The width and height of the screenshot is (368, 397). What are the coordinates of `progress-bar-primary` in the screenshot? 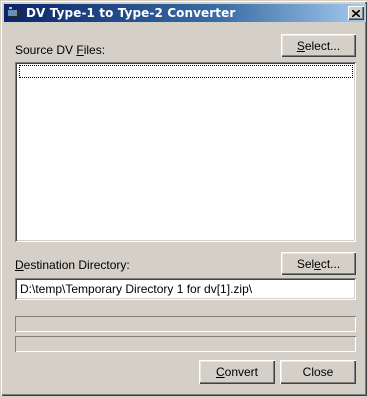 It's located at (185, 324).